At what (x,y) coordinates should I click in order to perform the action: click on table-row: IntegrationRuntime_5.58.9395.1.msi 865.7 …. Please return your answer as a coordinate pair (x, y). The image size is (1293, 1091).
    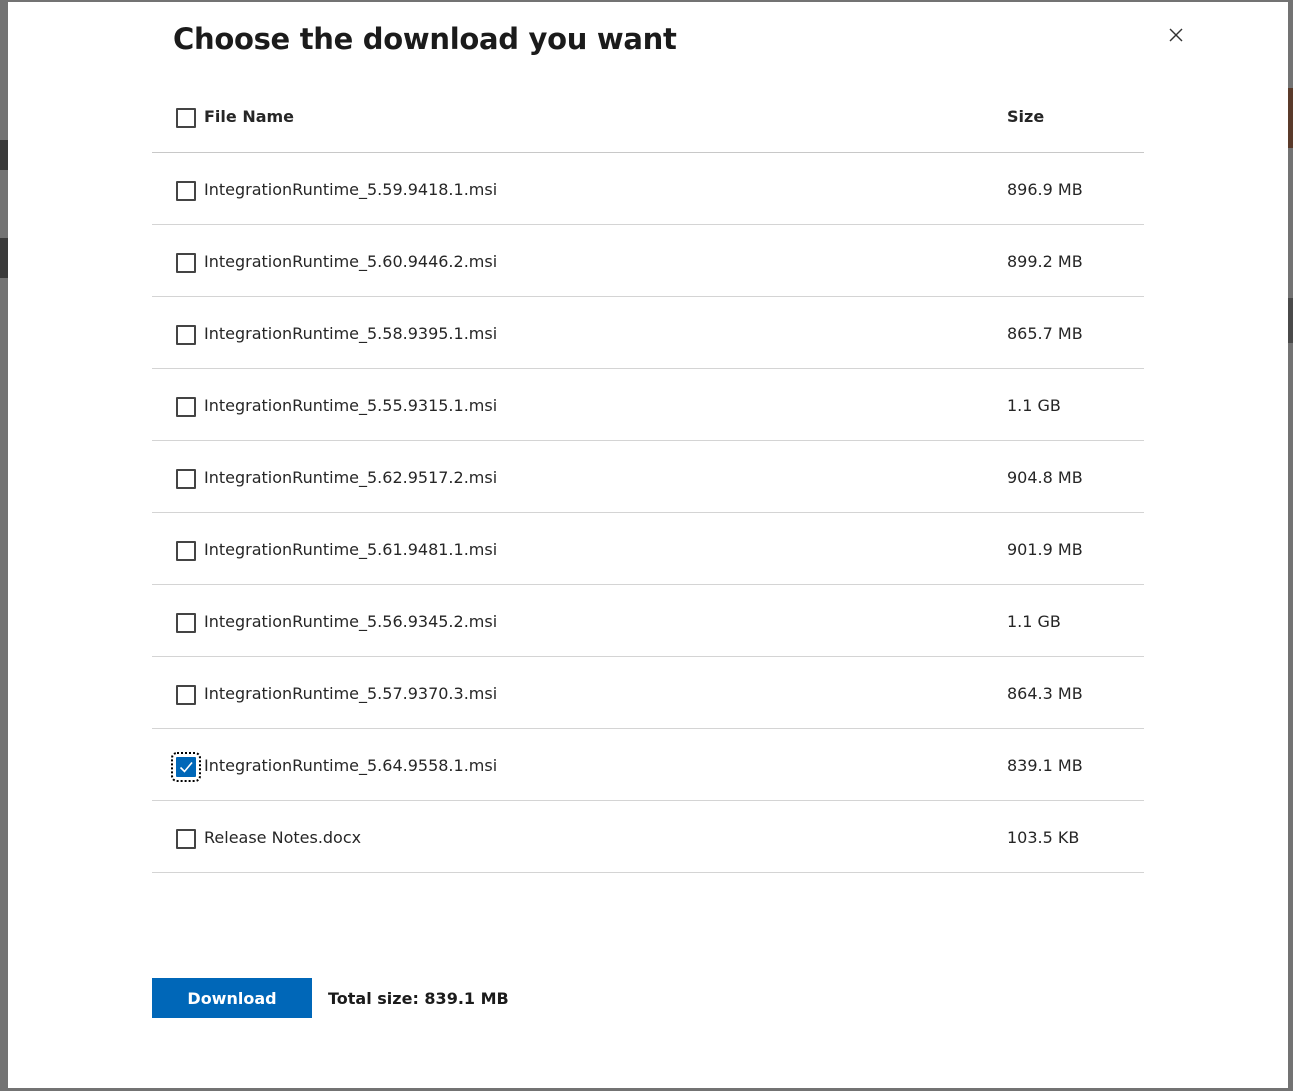
    Looking at the image, I should click on (648, 333).